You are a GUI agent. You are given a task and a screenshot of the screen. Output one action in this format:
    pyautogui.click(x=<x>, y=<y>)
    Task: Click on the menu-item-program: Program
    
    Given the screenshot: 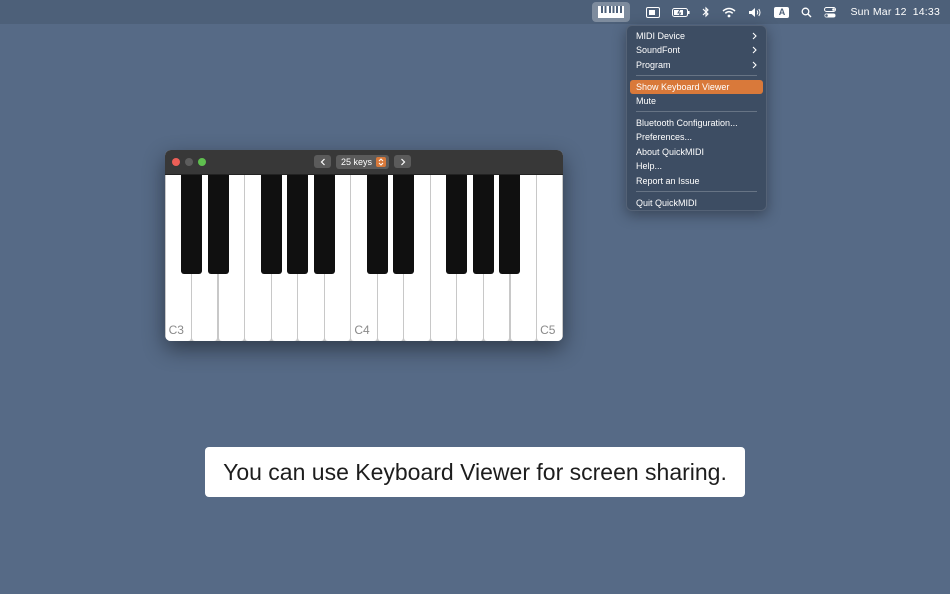 What is the action you would take?
    pyautogui.click(x=696, y=65)
    